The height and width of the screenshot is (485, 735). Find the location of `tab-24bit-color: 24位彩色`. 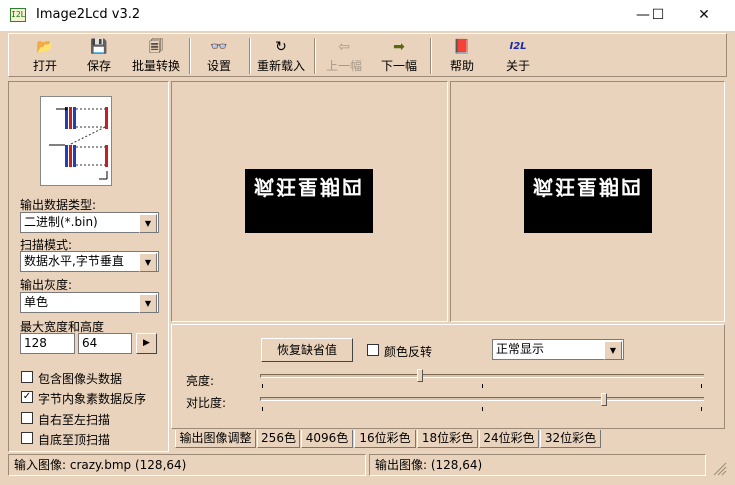

tab-24bit-color: 24位彩色 is located at coordinates (509, 439).